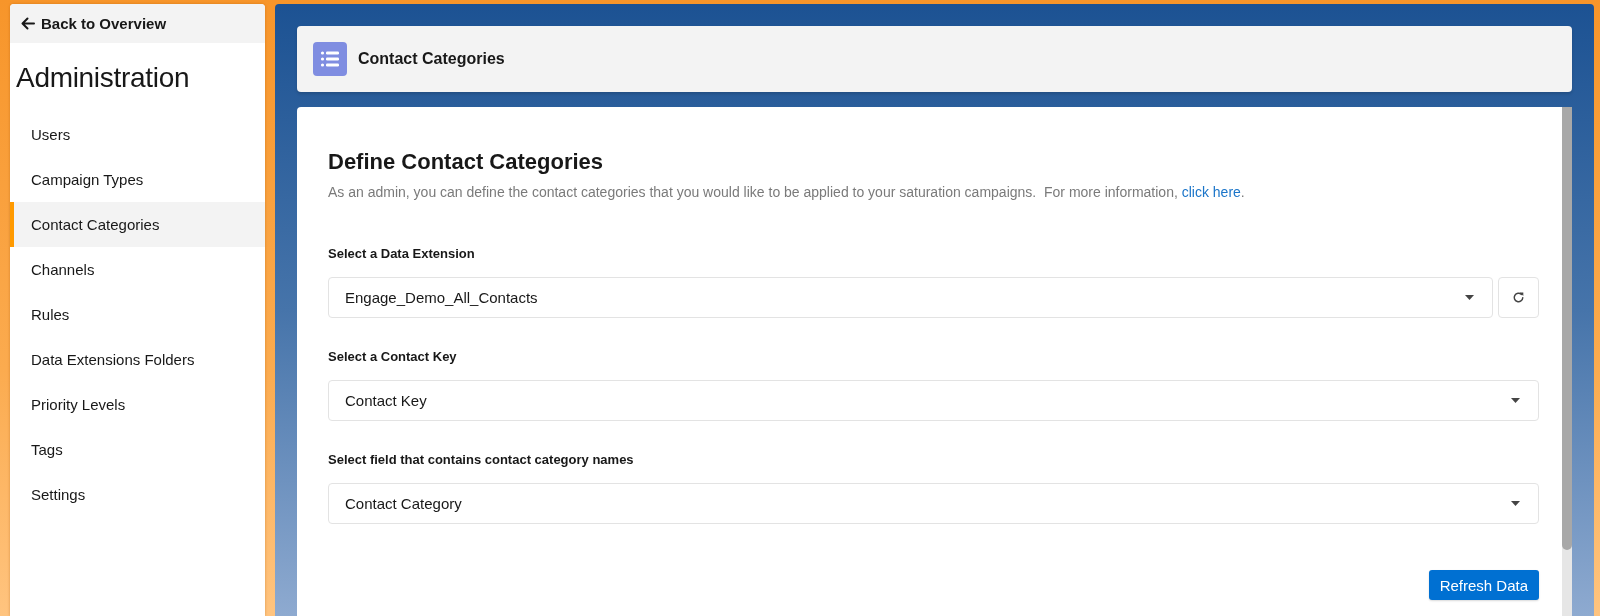  What do you see at coordinates (137, 494) in the screenshot?
I see `sidebar-item: Settings` at bounding box center [137, 494].